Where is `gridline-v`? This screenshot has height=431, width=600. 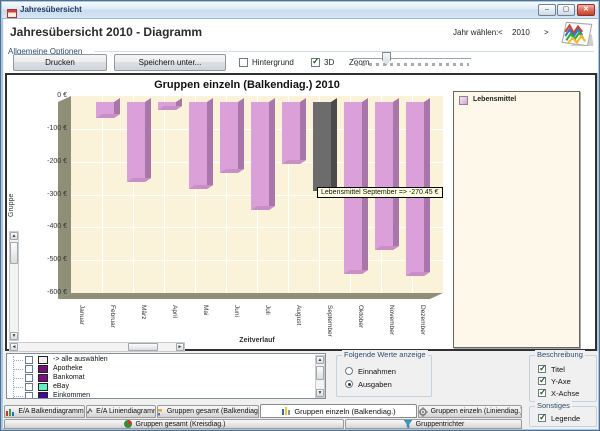
gridline-v is located at coordinates (164, 194).